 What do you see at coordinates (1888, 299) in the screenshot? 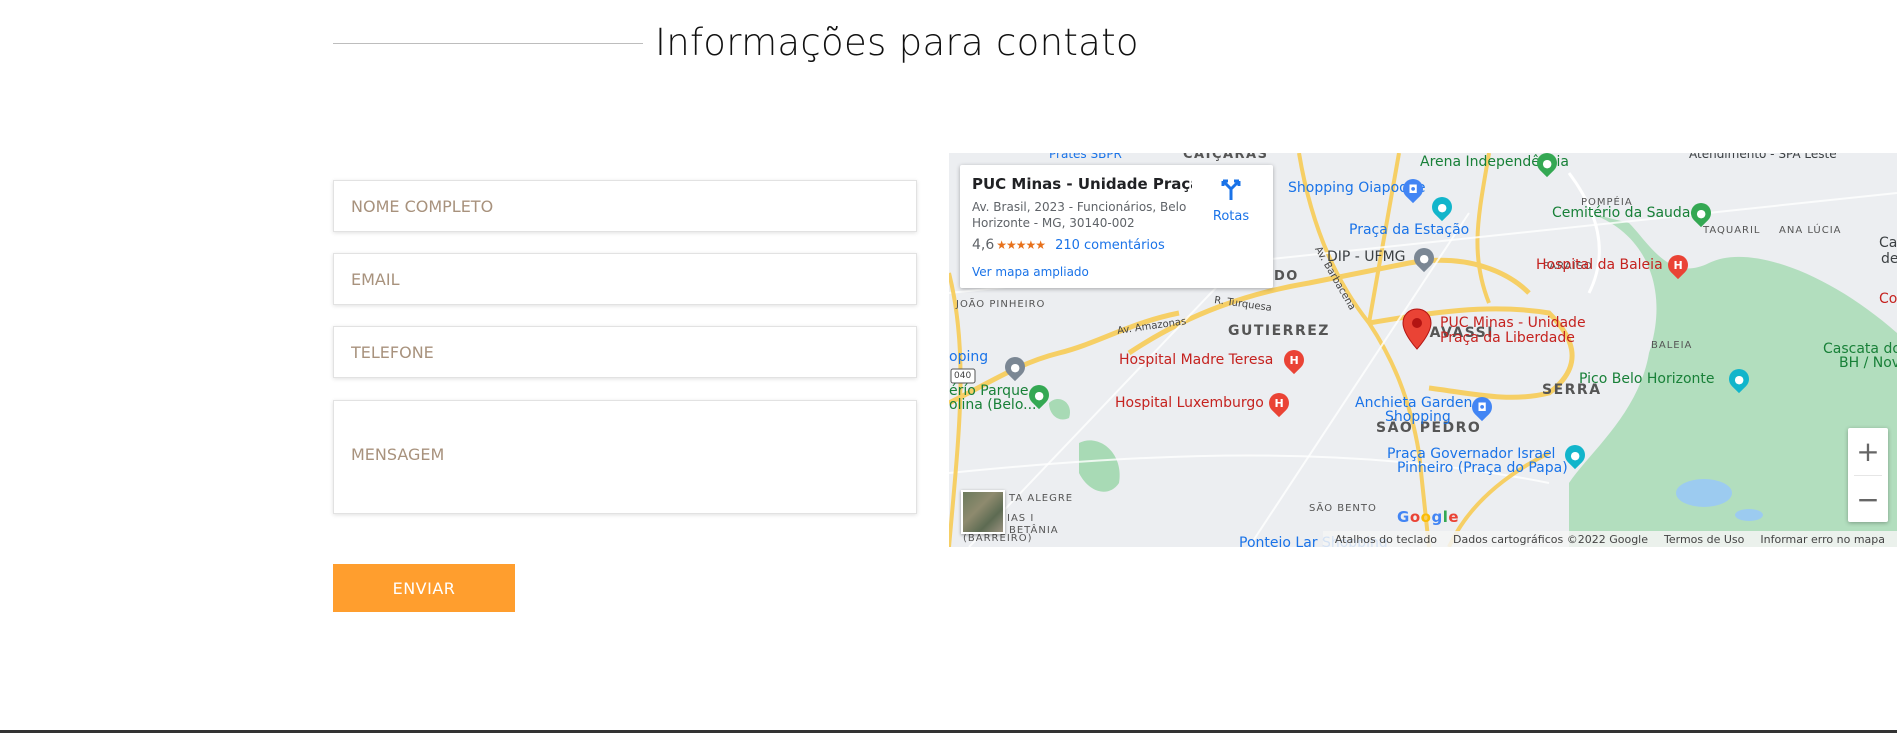
I see `poi-label: Cobr` at bounding box center [1888, 299].